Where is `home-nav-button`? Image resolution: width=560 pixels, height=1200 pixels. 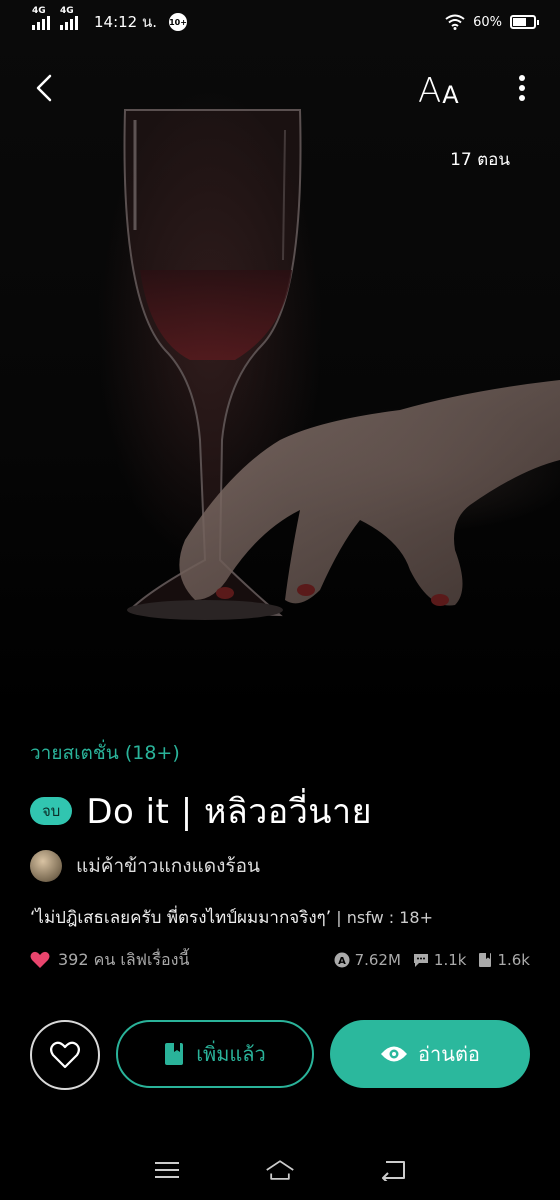
home-nav-button is located at coordinates (280, 1170).